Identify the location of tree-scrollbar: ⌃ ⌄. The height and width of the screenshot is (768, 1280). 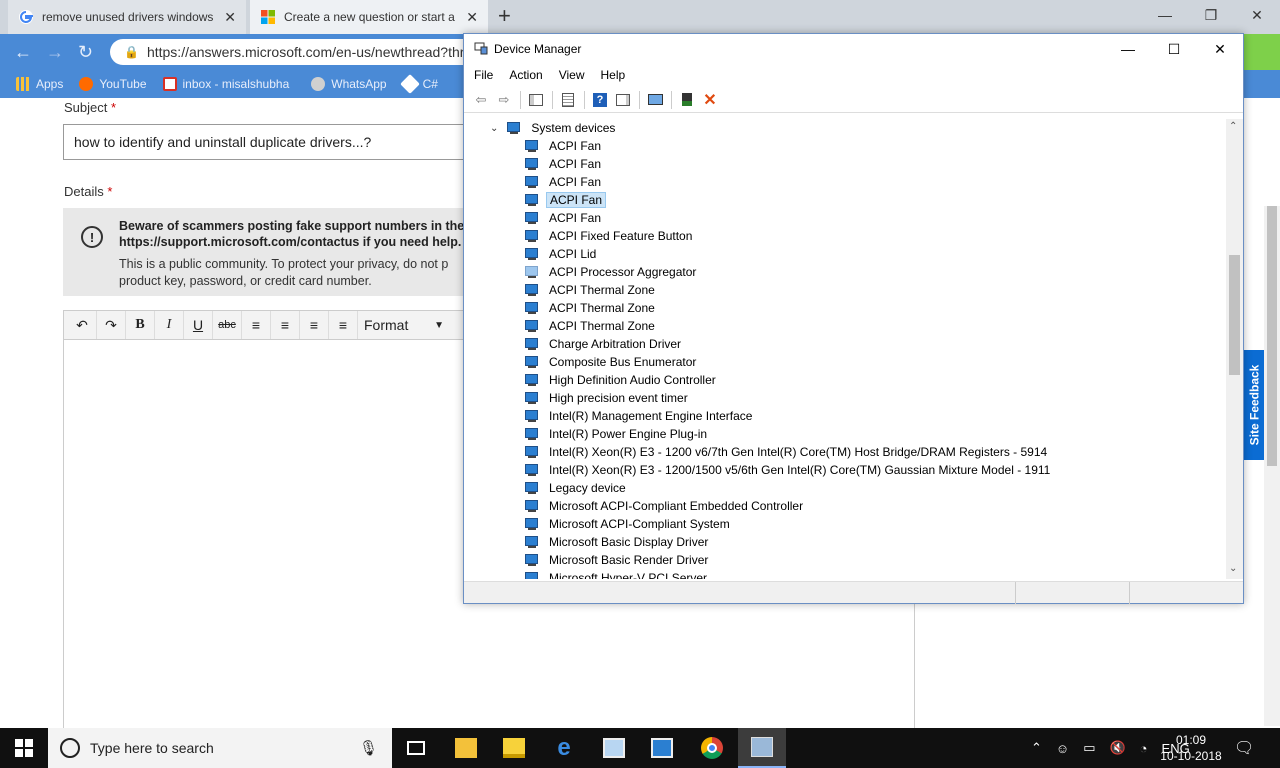
(1234, 349).